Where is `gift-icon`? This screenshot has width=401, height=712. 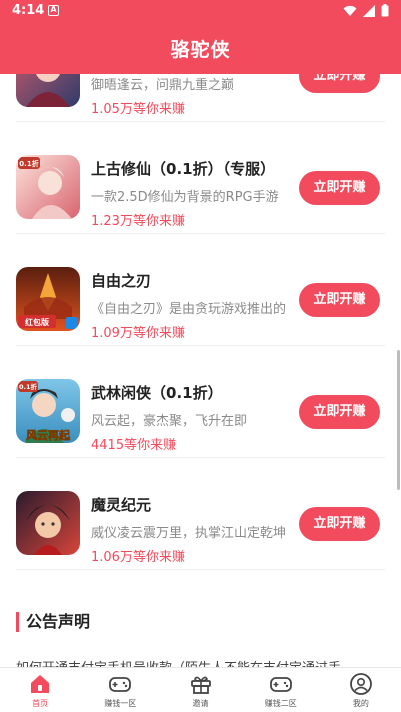
gift-icon is located at coordinates (200, 685).